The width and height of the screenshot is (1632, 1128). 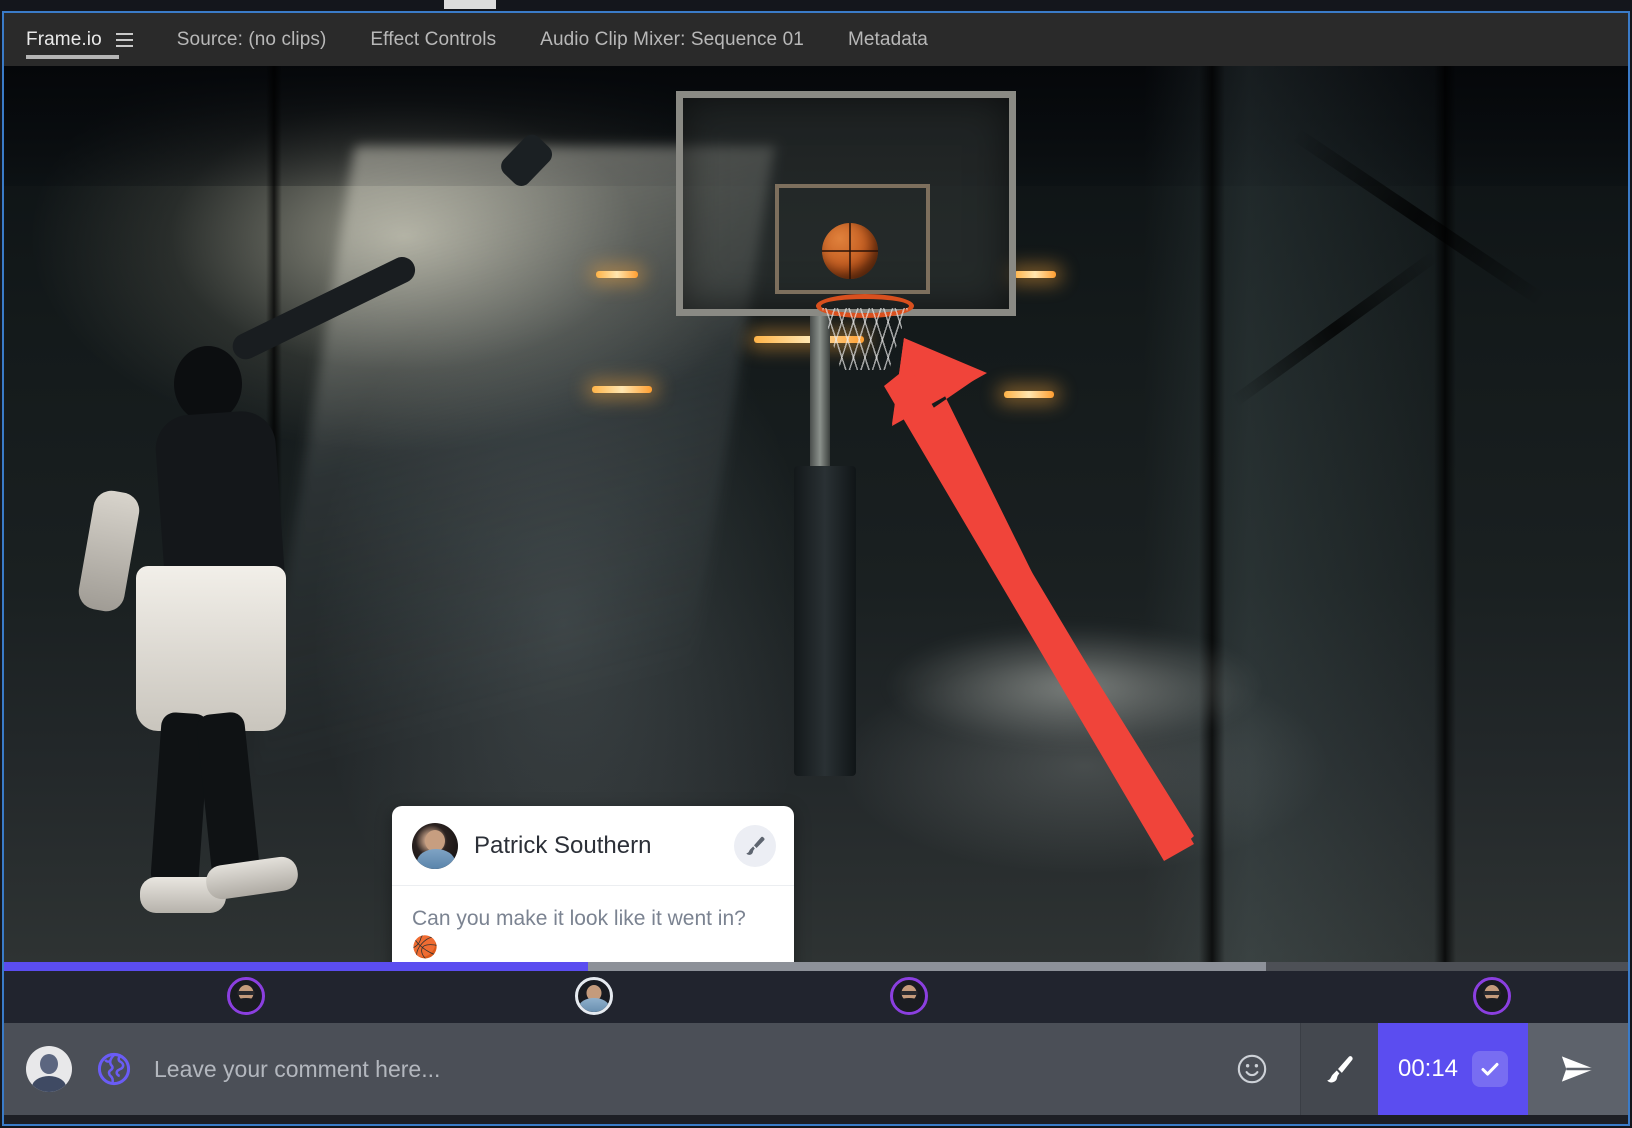 I want to click on comment-brush-icon, so click(x=755, y=845).